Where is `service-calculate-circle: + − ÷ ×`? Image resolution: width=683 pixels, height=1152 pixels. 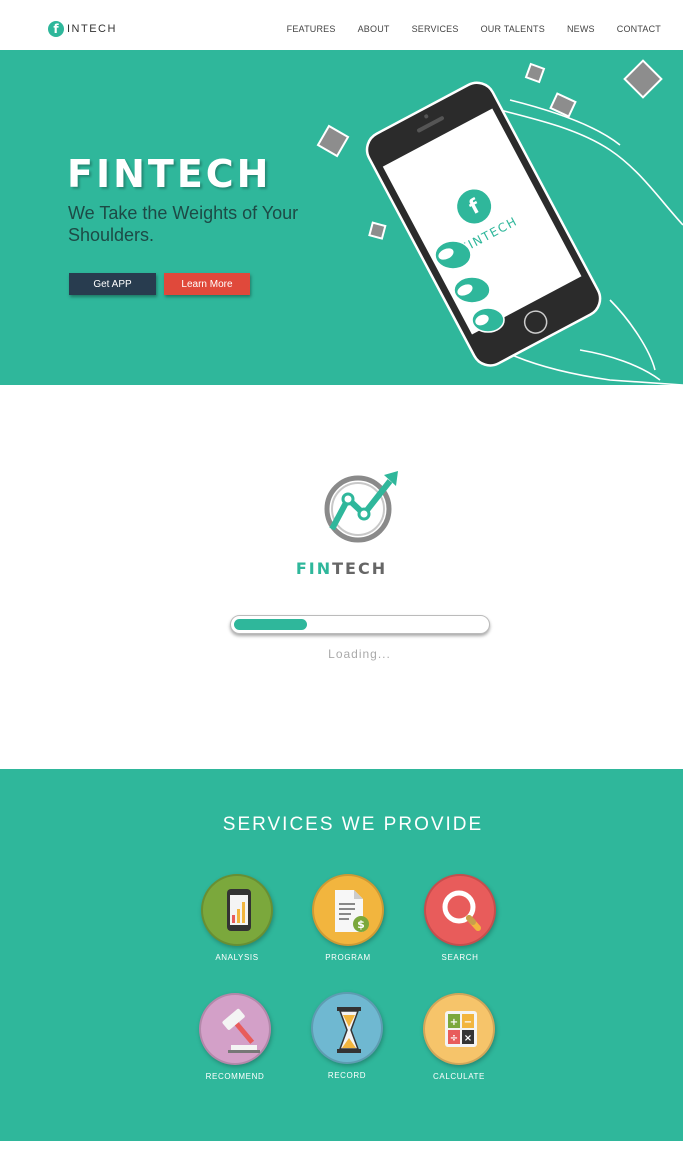
service-calculate-circle: + − ÷ × is located at coordinates (459, 1029).